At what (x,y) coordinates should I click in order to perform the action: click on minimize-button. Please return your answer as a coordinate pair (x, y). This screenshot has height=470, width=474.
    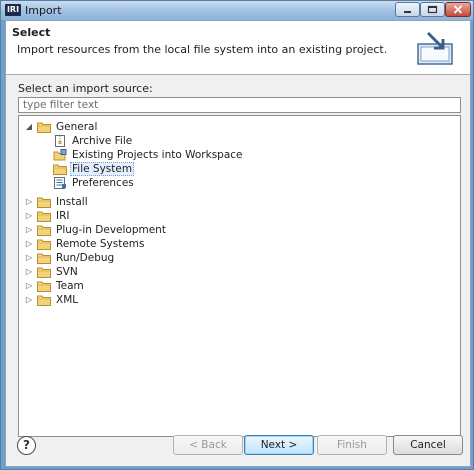
    Looking at the image, I should click on (407, 9).